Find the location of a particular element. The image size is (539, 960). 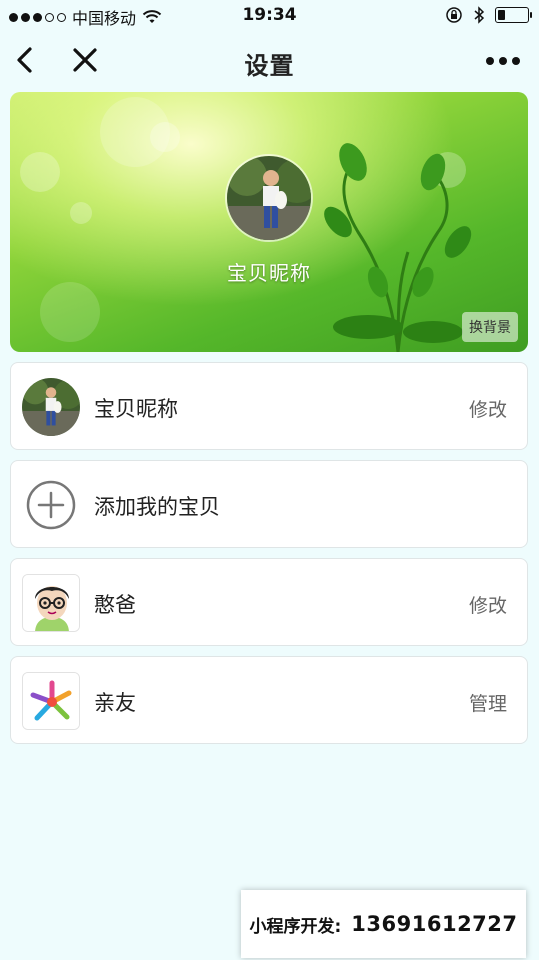

rotation-lock-icon is located at coordinates (454, 15).